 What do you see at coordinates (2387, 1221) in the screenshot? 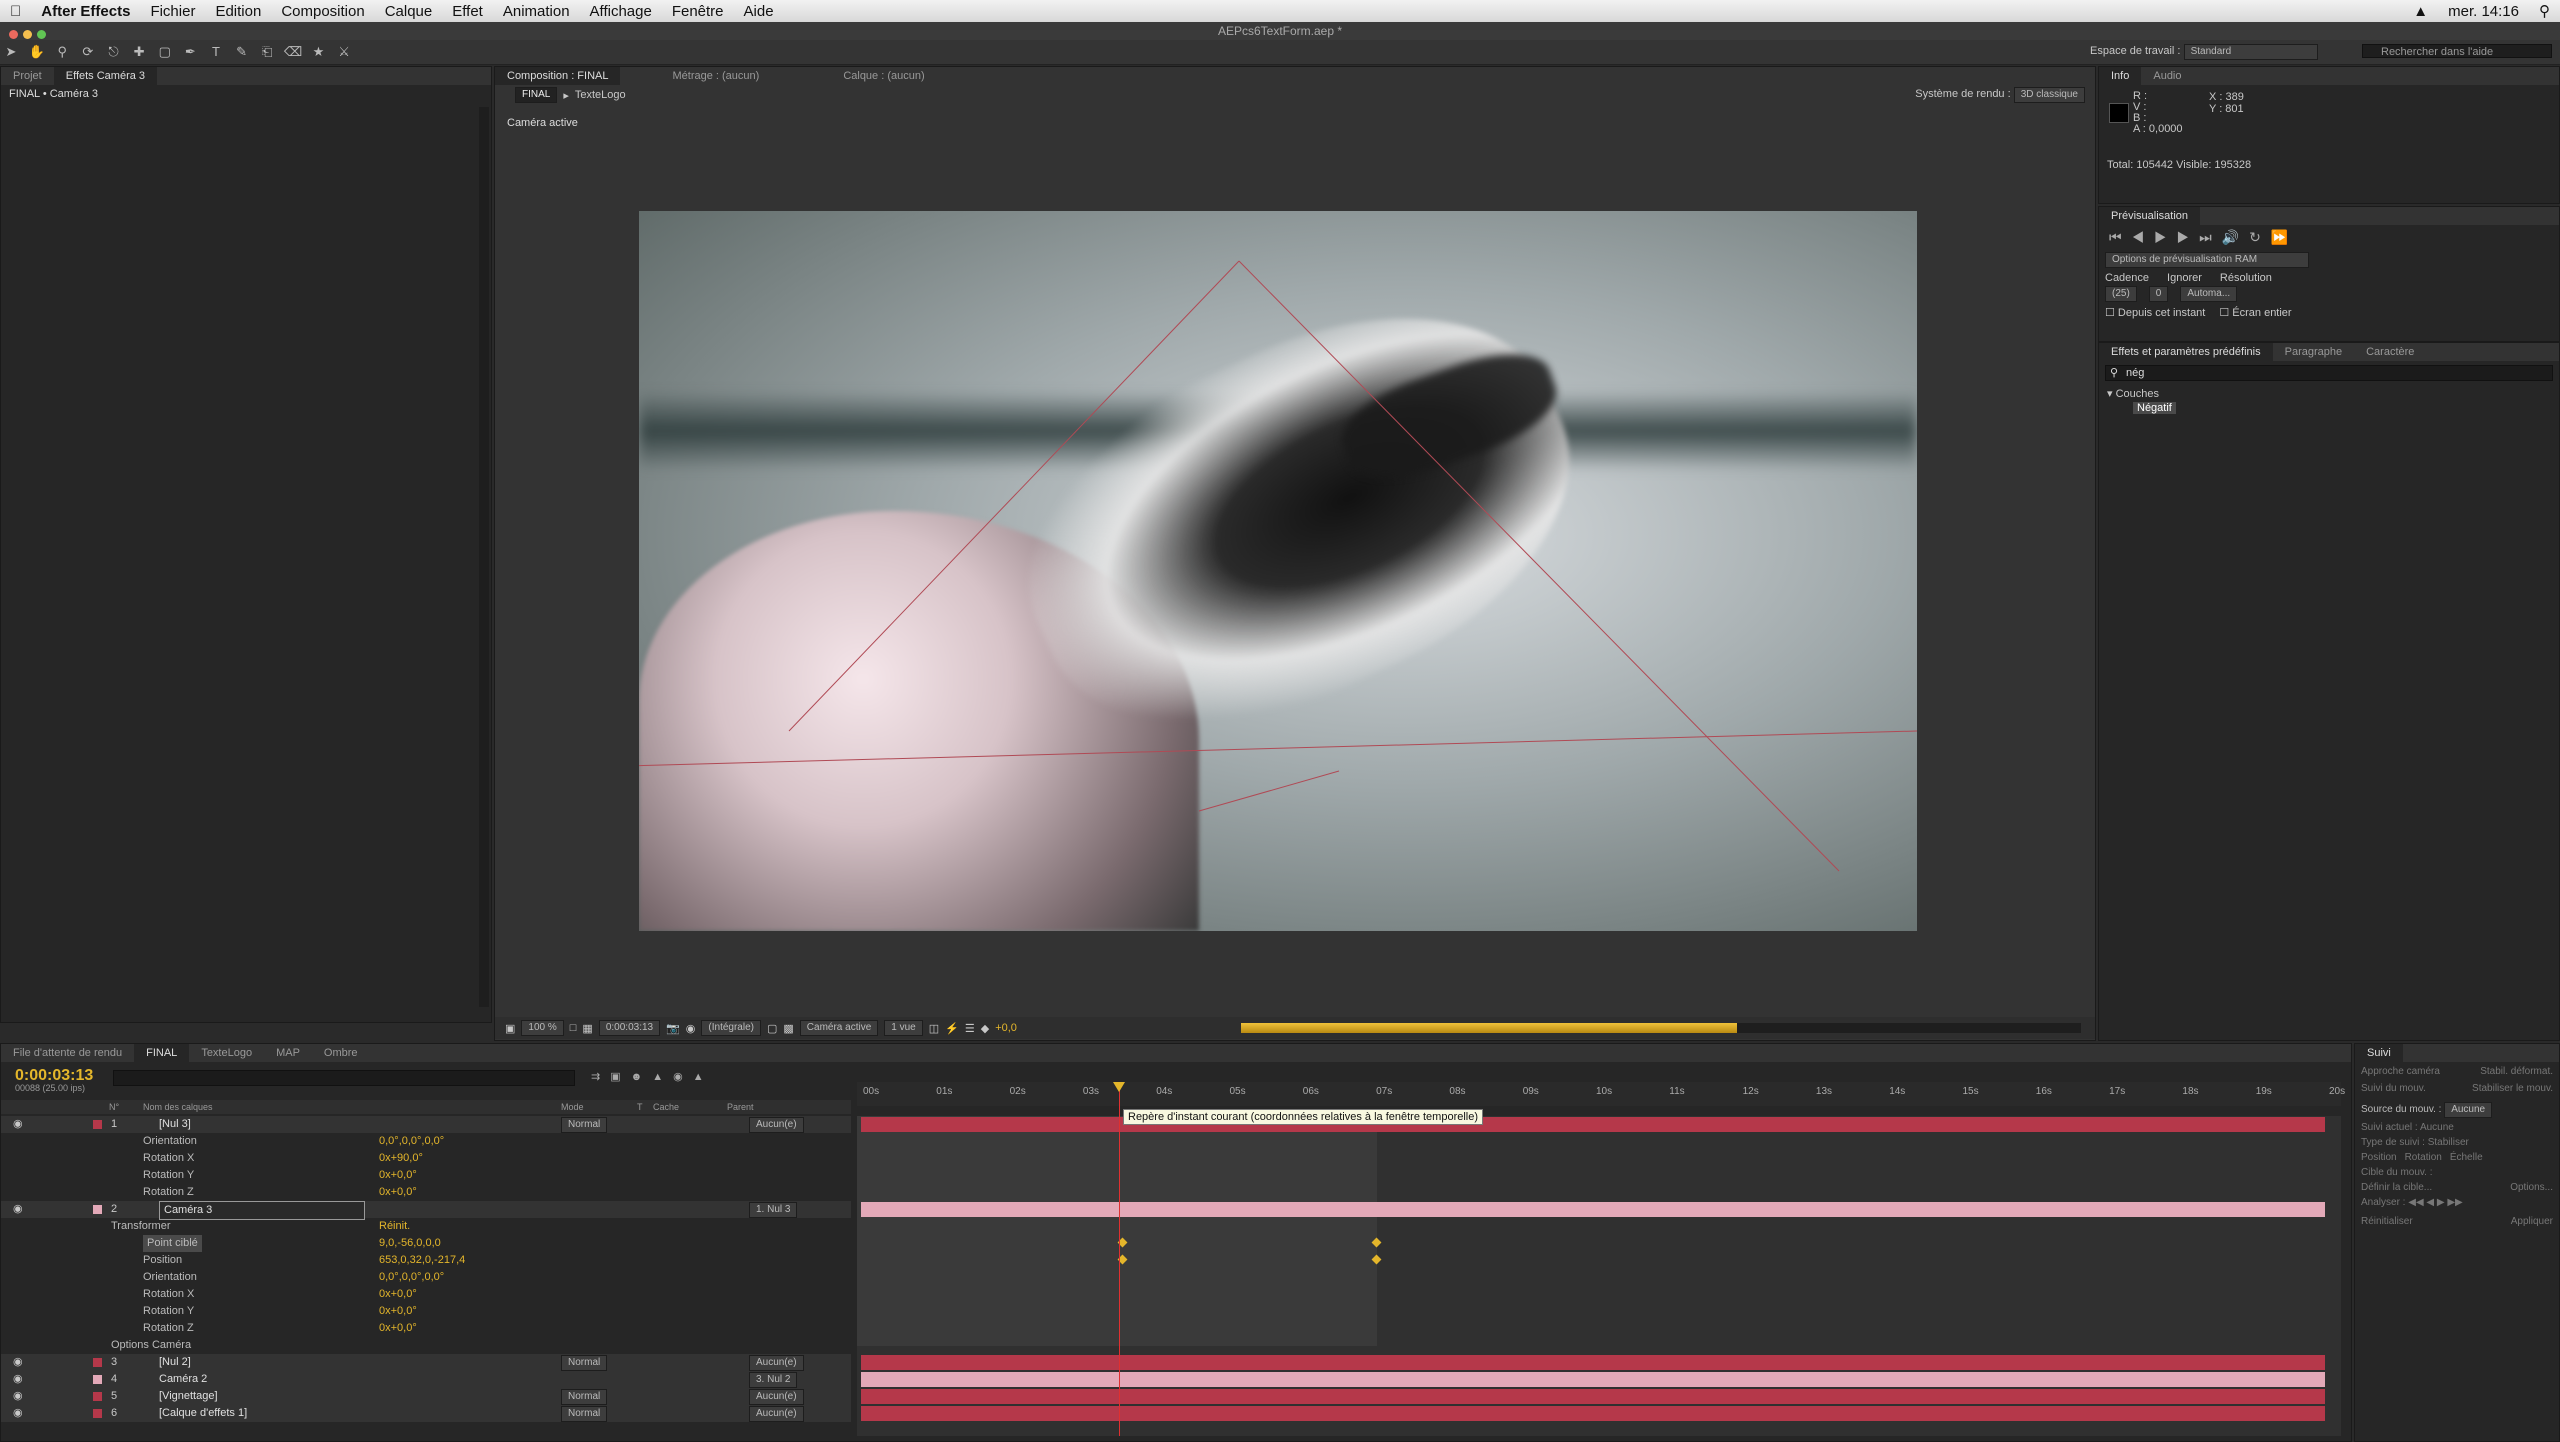
I see `reset-button: Réinitialiser` at bounding box center [2387, 1221].